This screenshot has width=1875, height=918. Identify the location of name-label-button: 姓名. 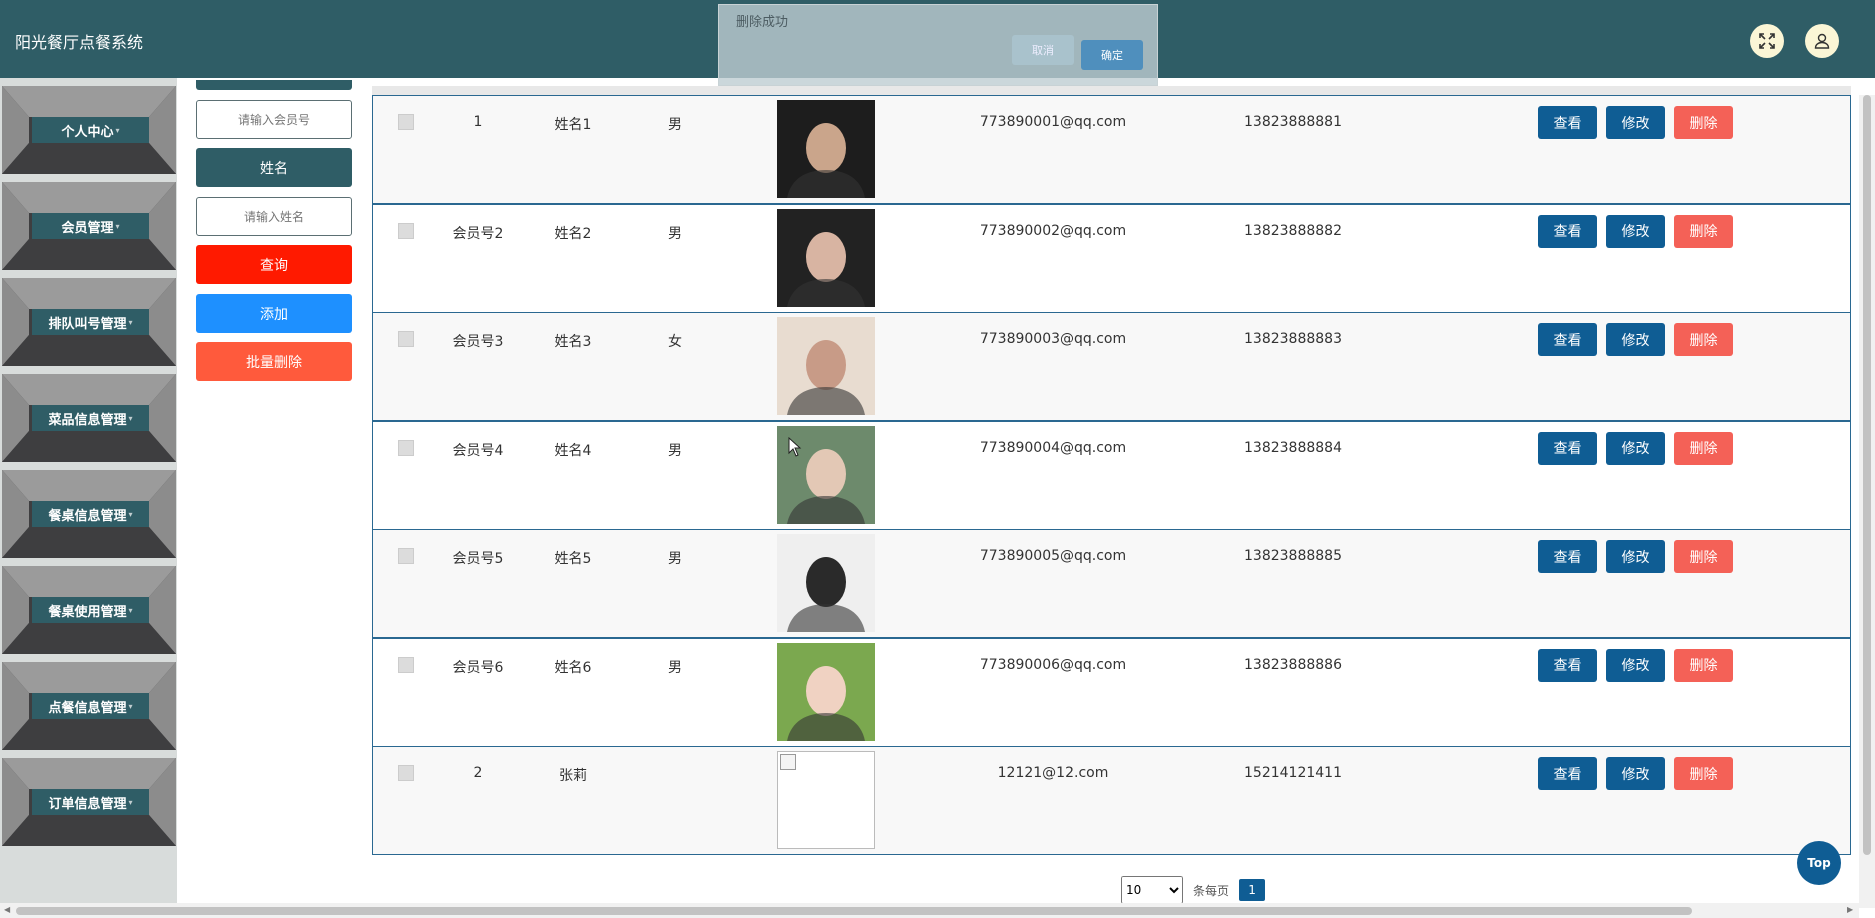
(274, 167).